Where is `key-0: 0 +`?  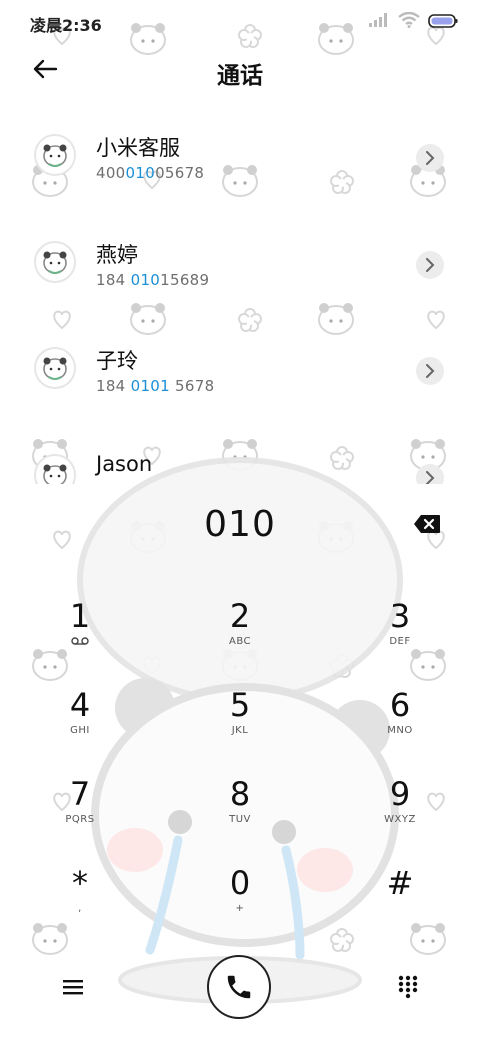 key-0: 0 + is located at coordinates (240, 905).